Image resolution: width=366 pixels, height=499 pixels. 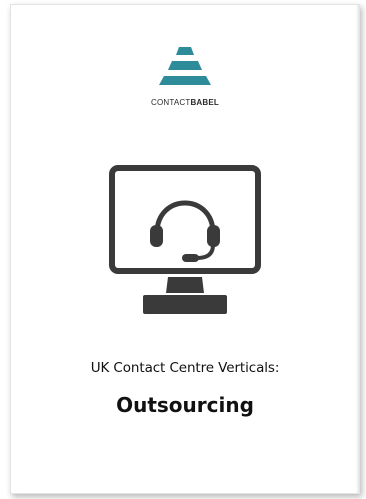 I want to click on cover-subtitle: UK Contact Centre Verticals:, so click(x=185, y=368).